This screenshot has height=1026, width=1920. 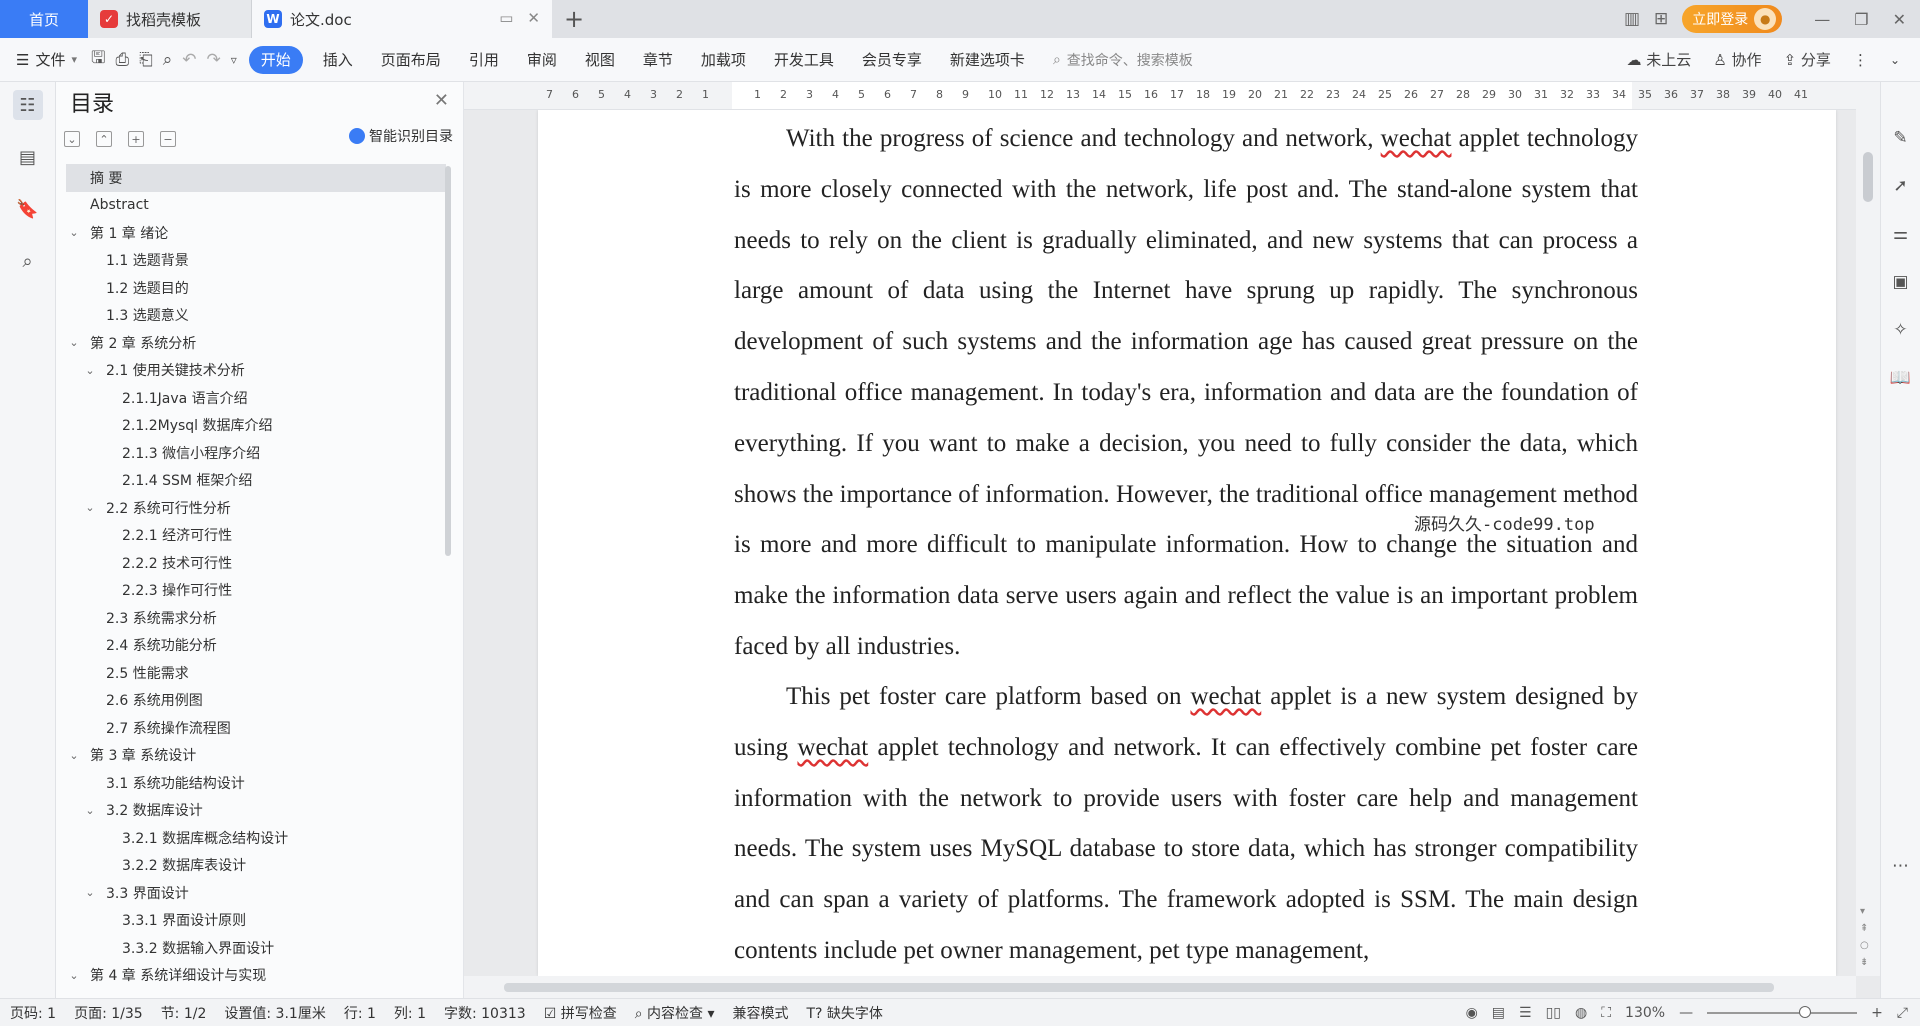 What do you see at coordinates (485, 1013) in the screenshot?
I see `status-word-count: 字数: 10313` at bounding box center [485, 1013].